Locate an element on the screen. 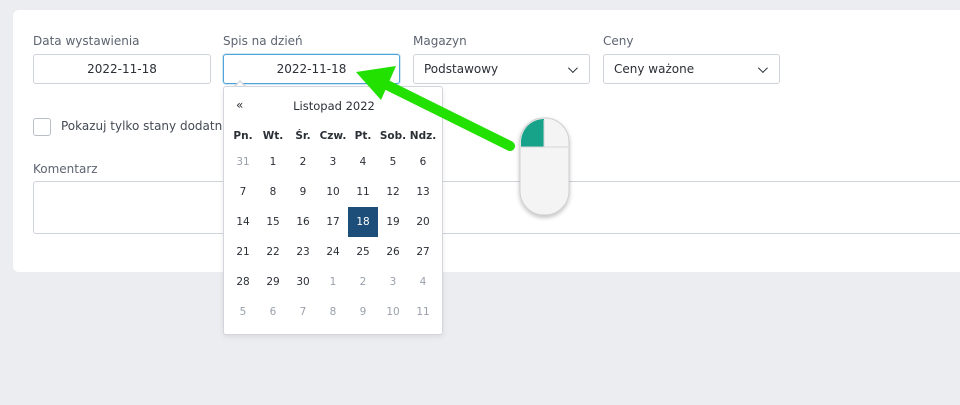  annotation-overlay is located at coordinates (463, 141).